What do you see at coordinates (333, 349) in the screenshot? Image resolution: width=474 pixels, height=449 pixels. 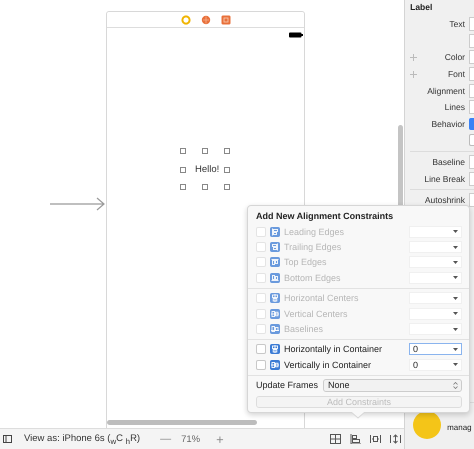 I see `constraint-label: Horizontally in Container` at bounding box center [333, 349].